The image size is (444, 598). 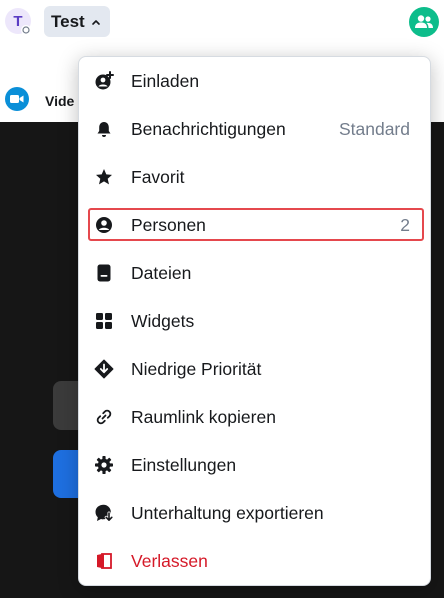 What do you see at coordinates (104, 561) in the screenshot?
I see `leave-icon` at bounding box center [104, 561].